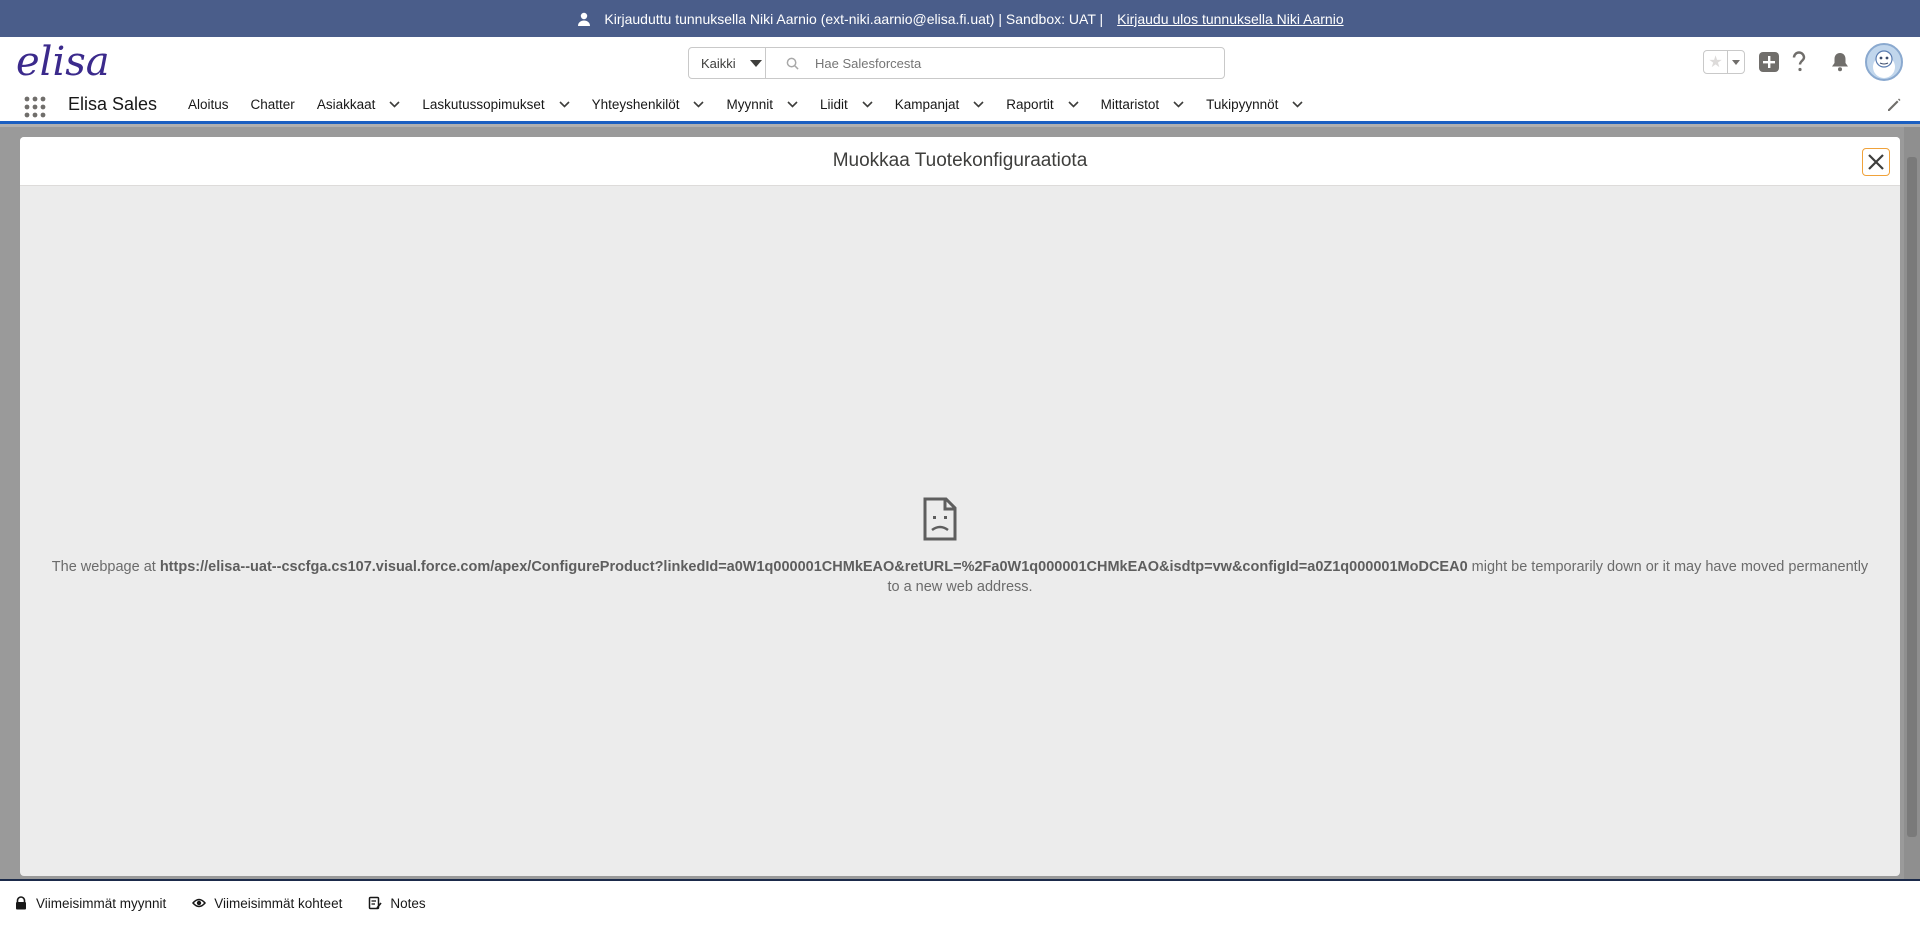  Describe the element at coordinates (483, 104) in the screenshot. I see `nav-item-label: Laskutussopimukset` at that location.